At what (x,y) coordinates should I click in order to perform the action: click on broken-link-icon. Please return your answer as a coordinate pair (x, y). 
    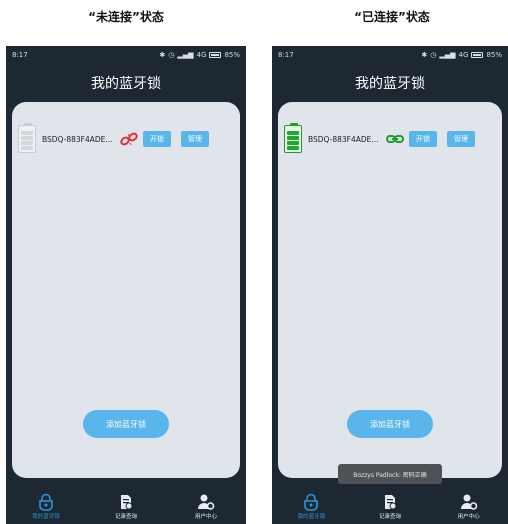
    Looking at the image, I should click on (129, 139).